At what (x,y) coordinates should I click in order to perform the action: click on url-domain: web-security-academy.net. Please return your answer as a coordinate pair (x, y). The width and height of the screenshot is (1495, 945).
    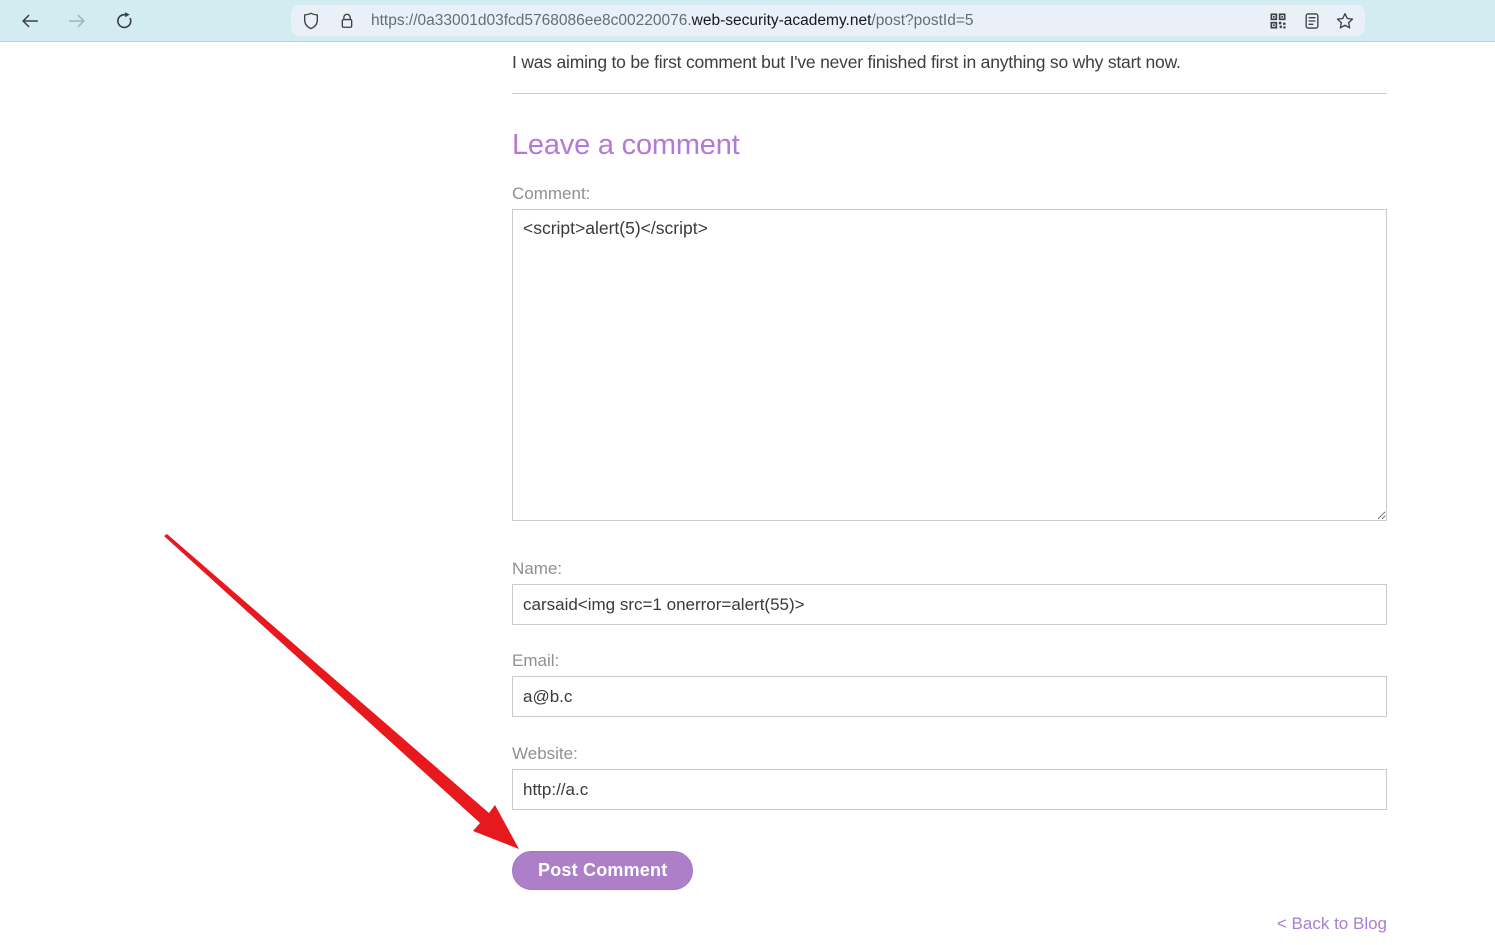
    Looking at the image, I should click on (781, 20).